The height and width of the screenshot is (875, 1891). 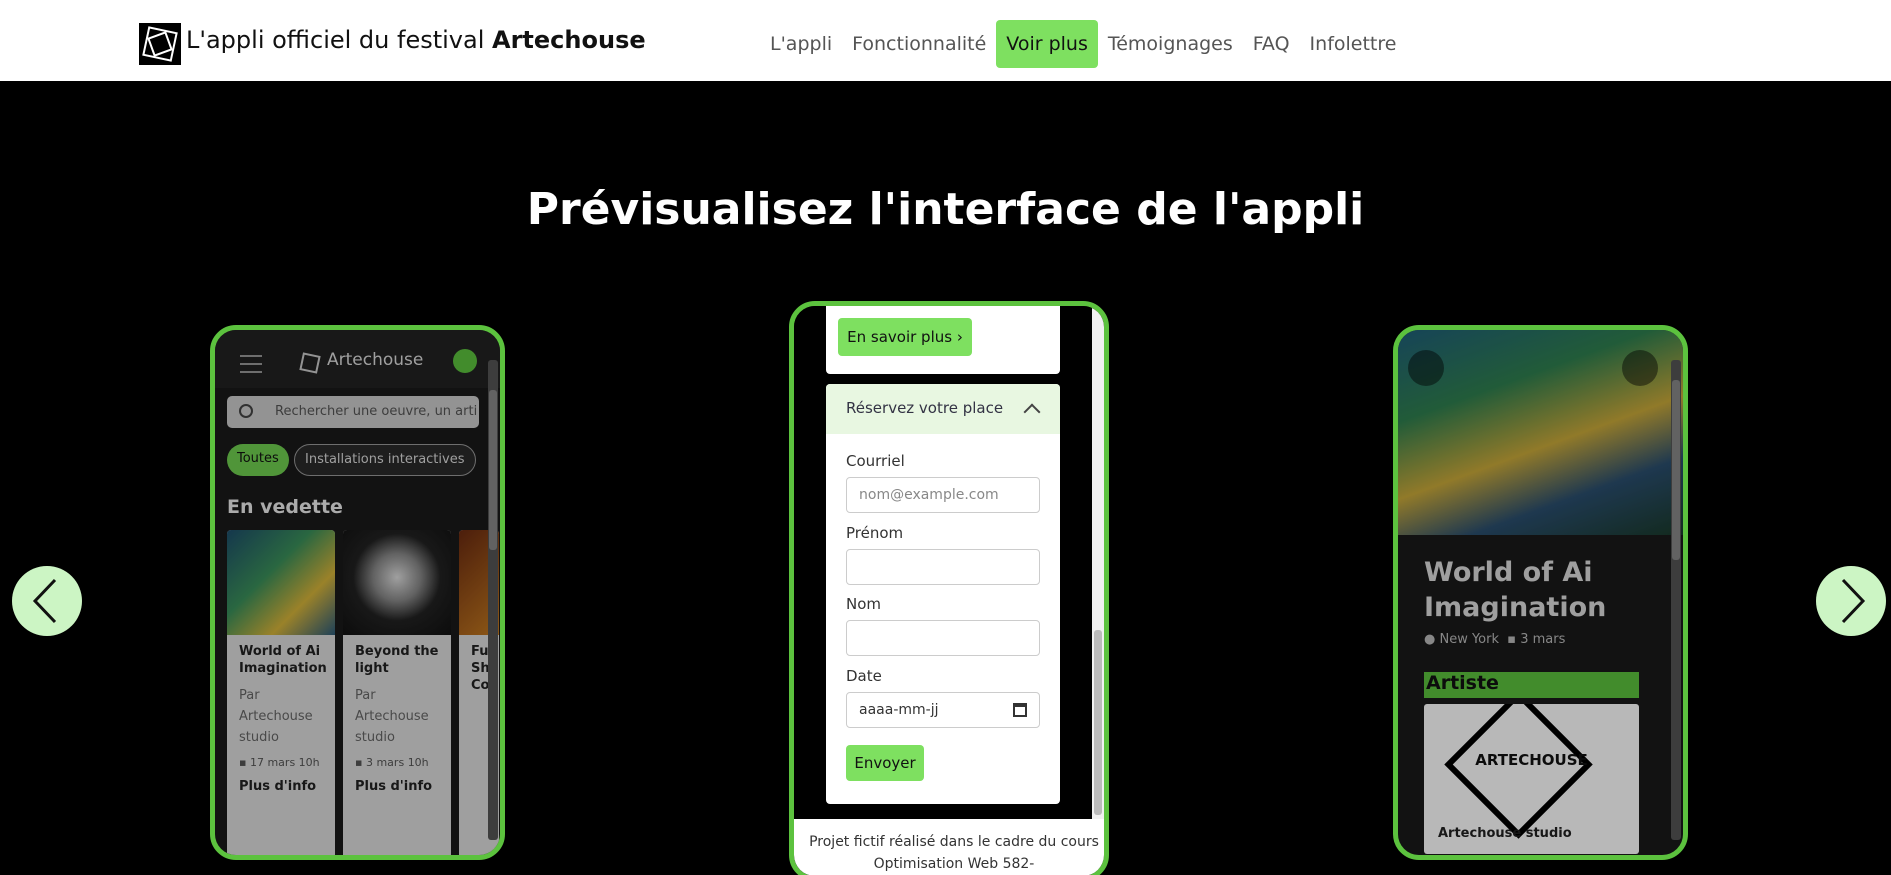 I want to click on artwork-date: 3 mars, so click(x=1543, y=639).